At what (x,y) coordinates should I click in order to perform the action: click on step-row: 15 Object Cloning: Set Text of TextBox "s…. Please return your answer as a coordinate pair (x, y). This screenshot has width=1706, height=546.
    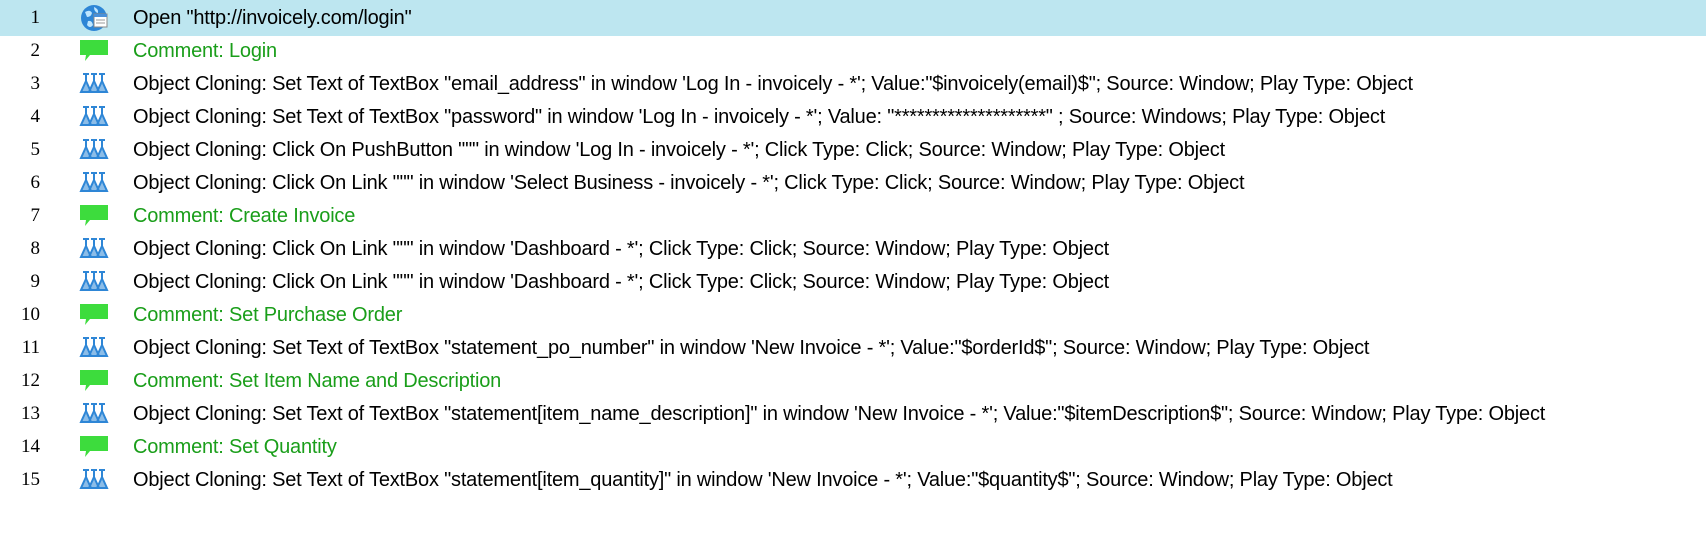
    Looking at the image, I should click on (853, 480).